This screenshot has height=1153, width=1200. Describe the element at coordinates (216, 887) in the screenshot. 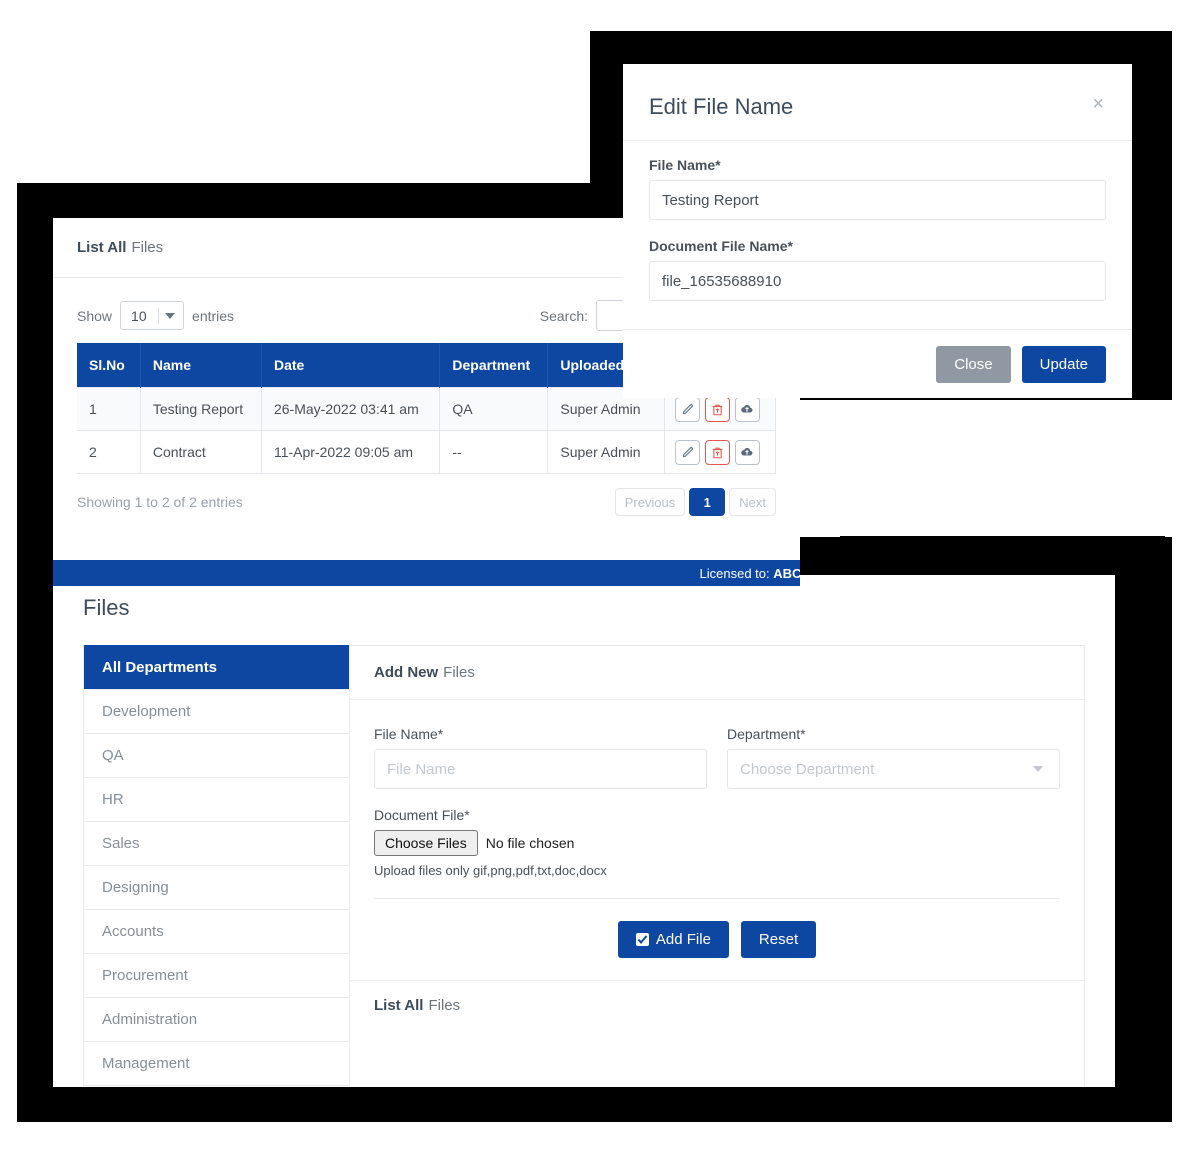

I see `department-item-designing: Designing` at that location.